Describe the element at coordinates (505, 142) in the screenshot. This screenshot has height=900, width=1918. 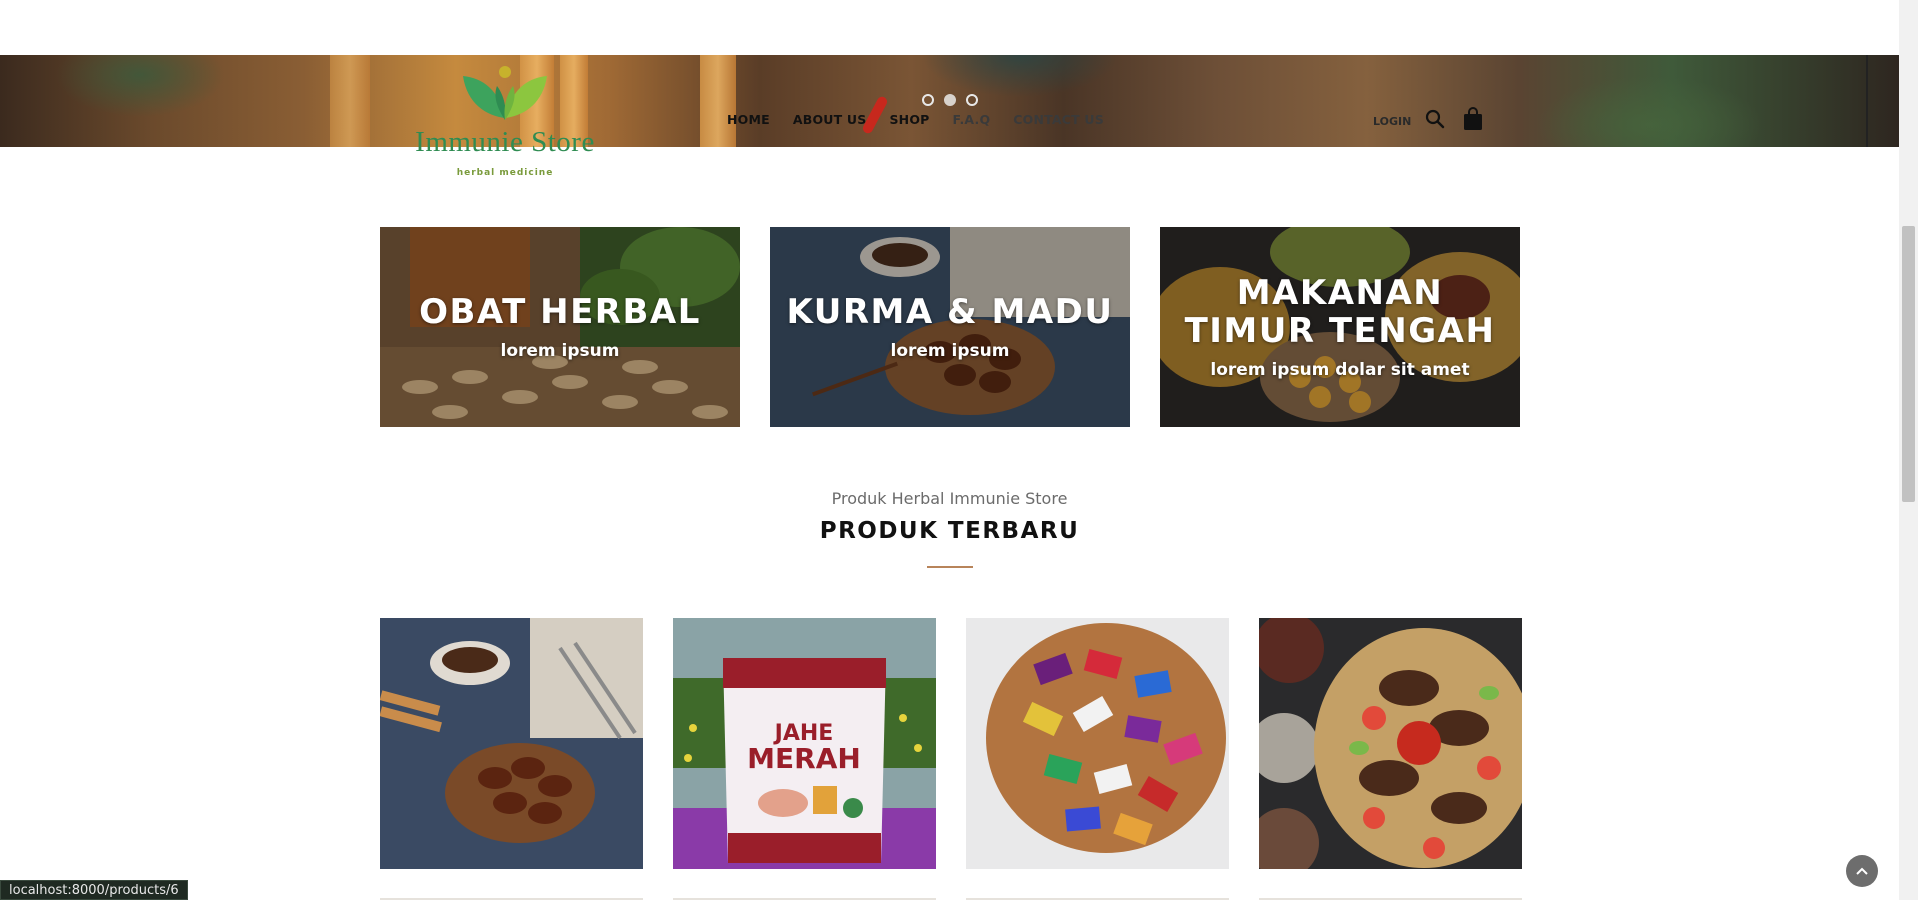
I see `brand-name: Immunie Store` at that location.